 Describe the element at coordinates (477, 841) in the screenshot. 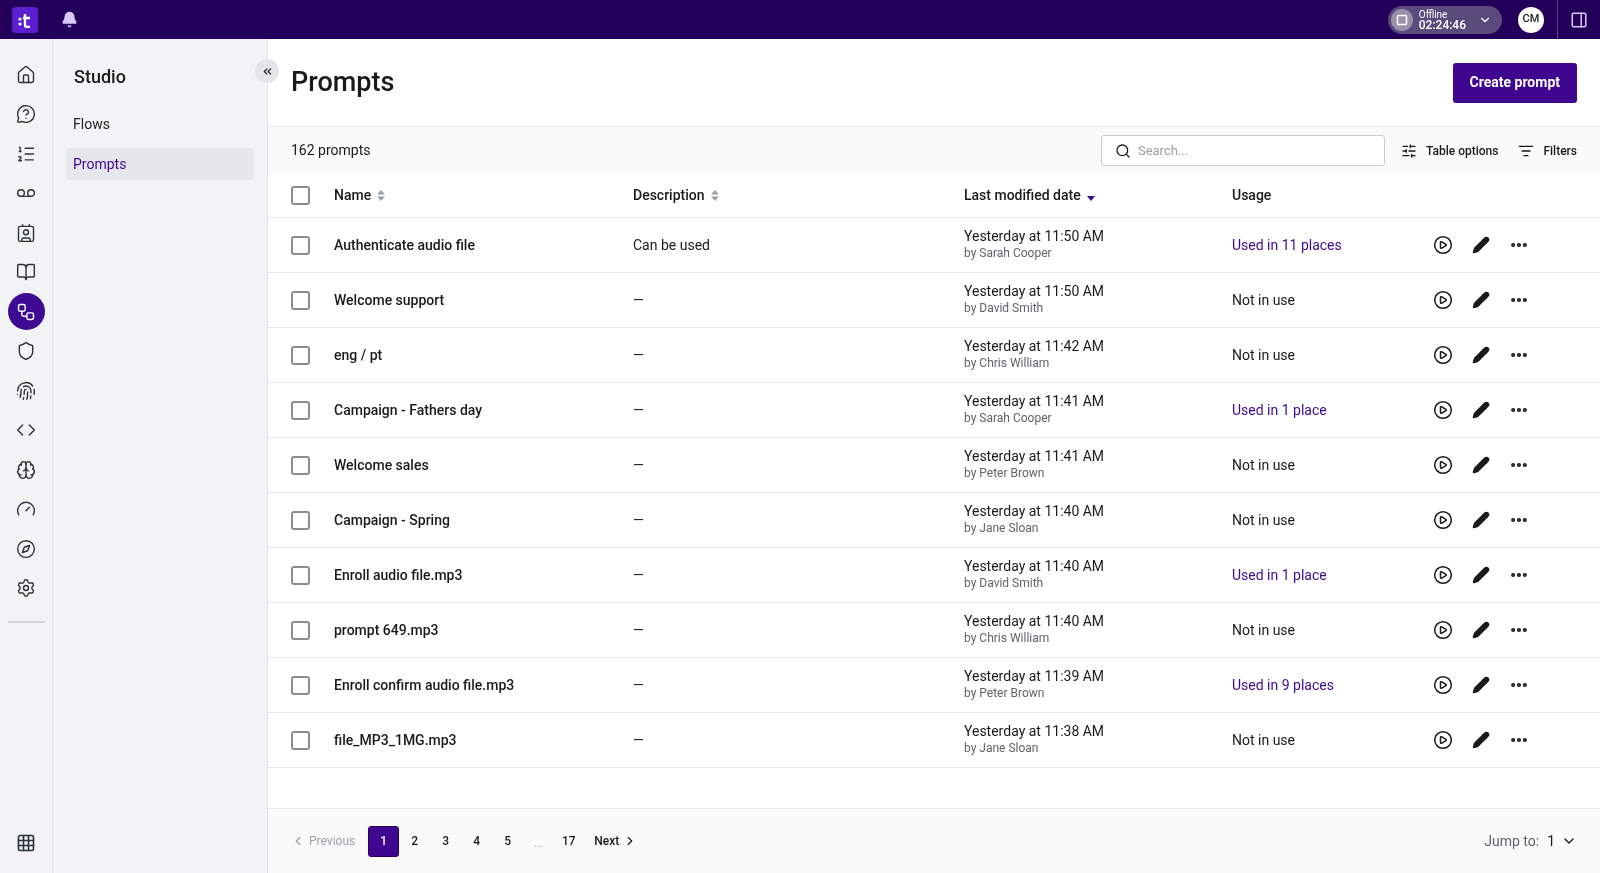

I see `page-button: 4` at that location.